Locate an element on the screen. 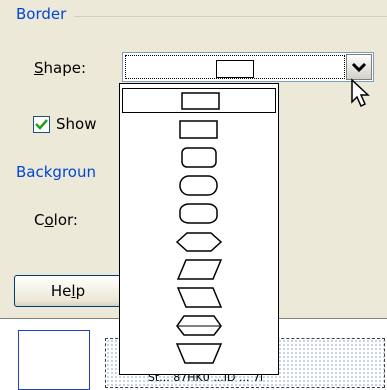 This screenshot has width=387, height=390. parallelogram-shape-icon is located at coordinates (199, 269).